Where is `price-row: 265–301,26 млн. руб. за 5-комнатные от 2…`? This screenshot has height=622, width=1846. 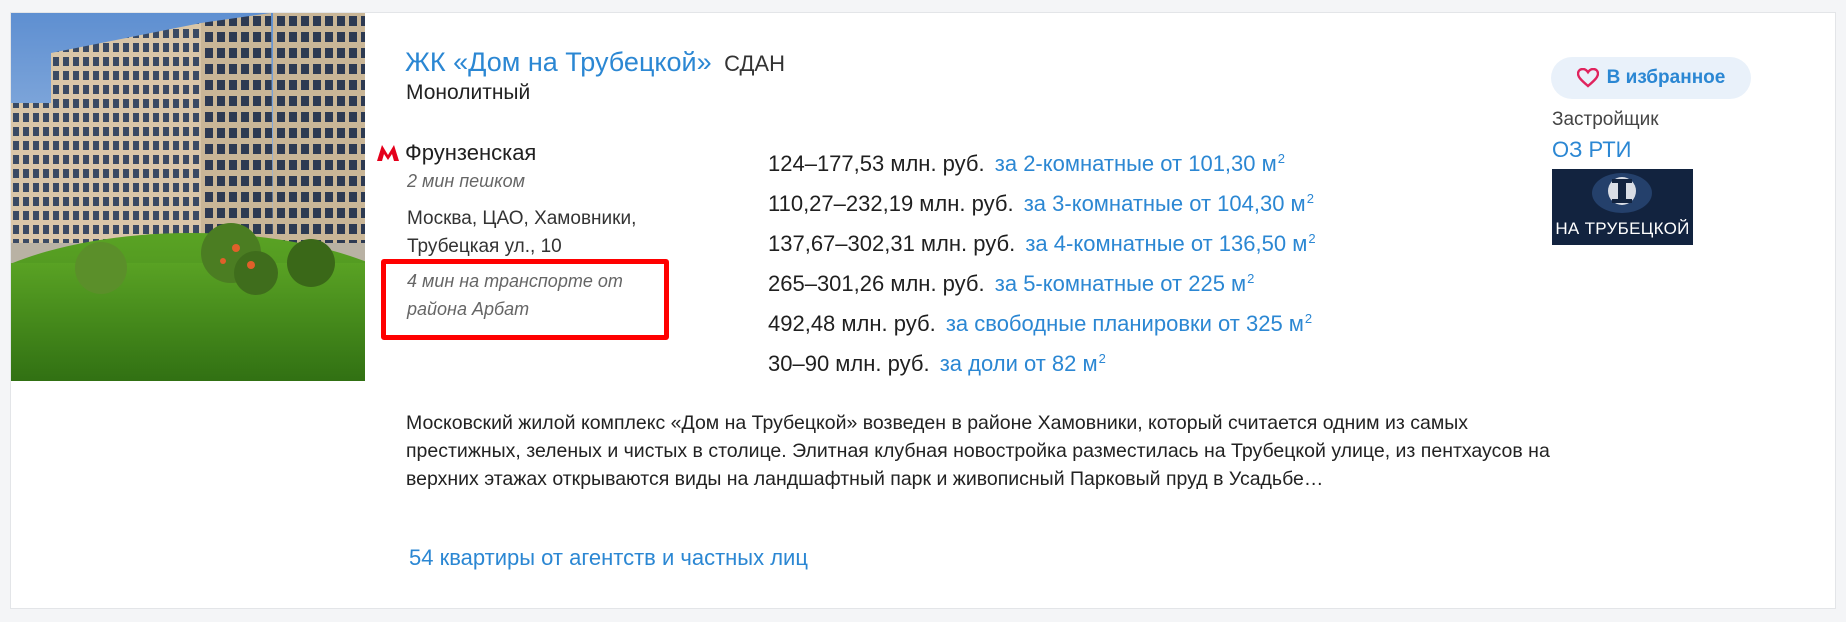 price-row: 265–301,26 млн. руб. за 5-комнатные от 2… is located at coordinates (1042, 279).